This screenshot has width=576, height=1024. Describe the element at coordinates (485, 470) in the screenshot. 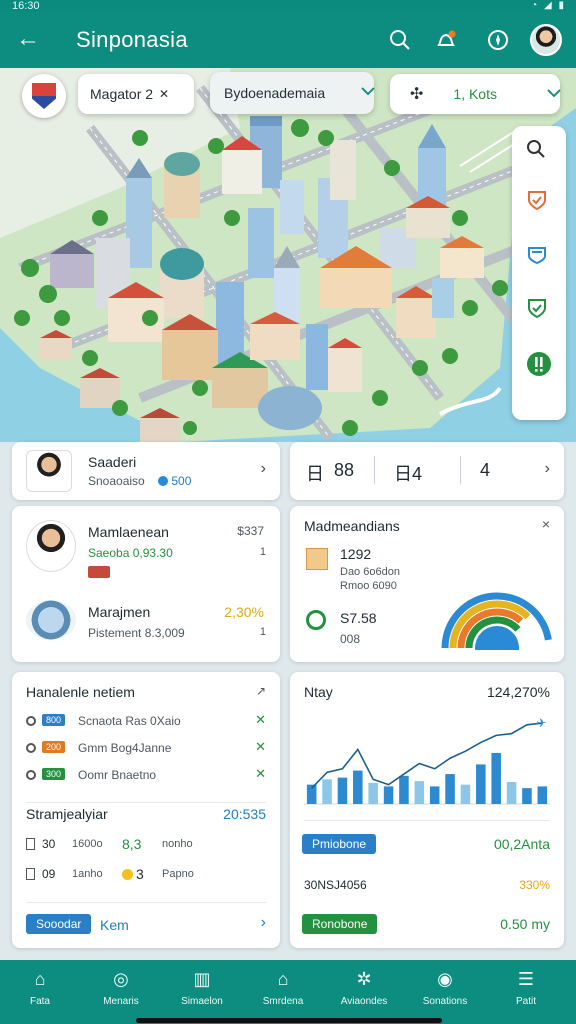

I see `quick-icon-4: 4` at that location.